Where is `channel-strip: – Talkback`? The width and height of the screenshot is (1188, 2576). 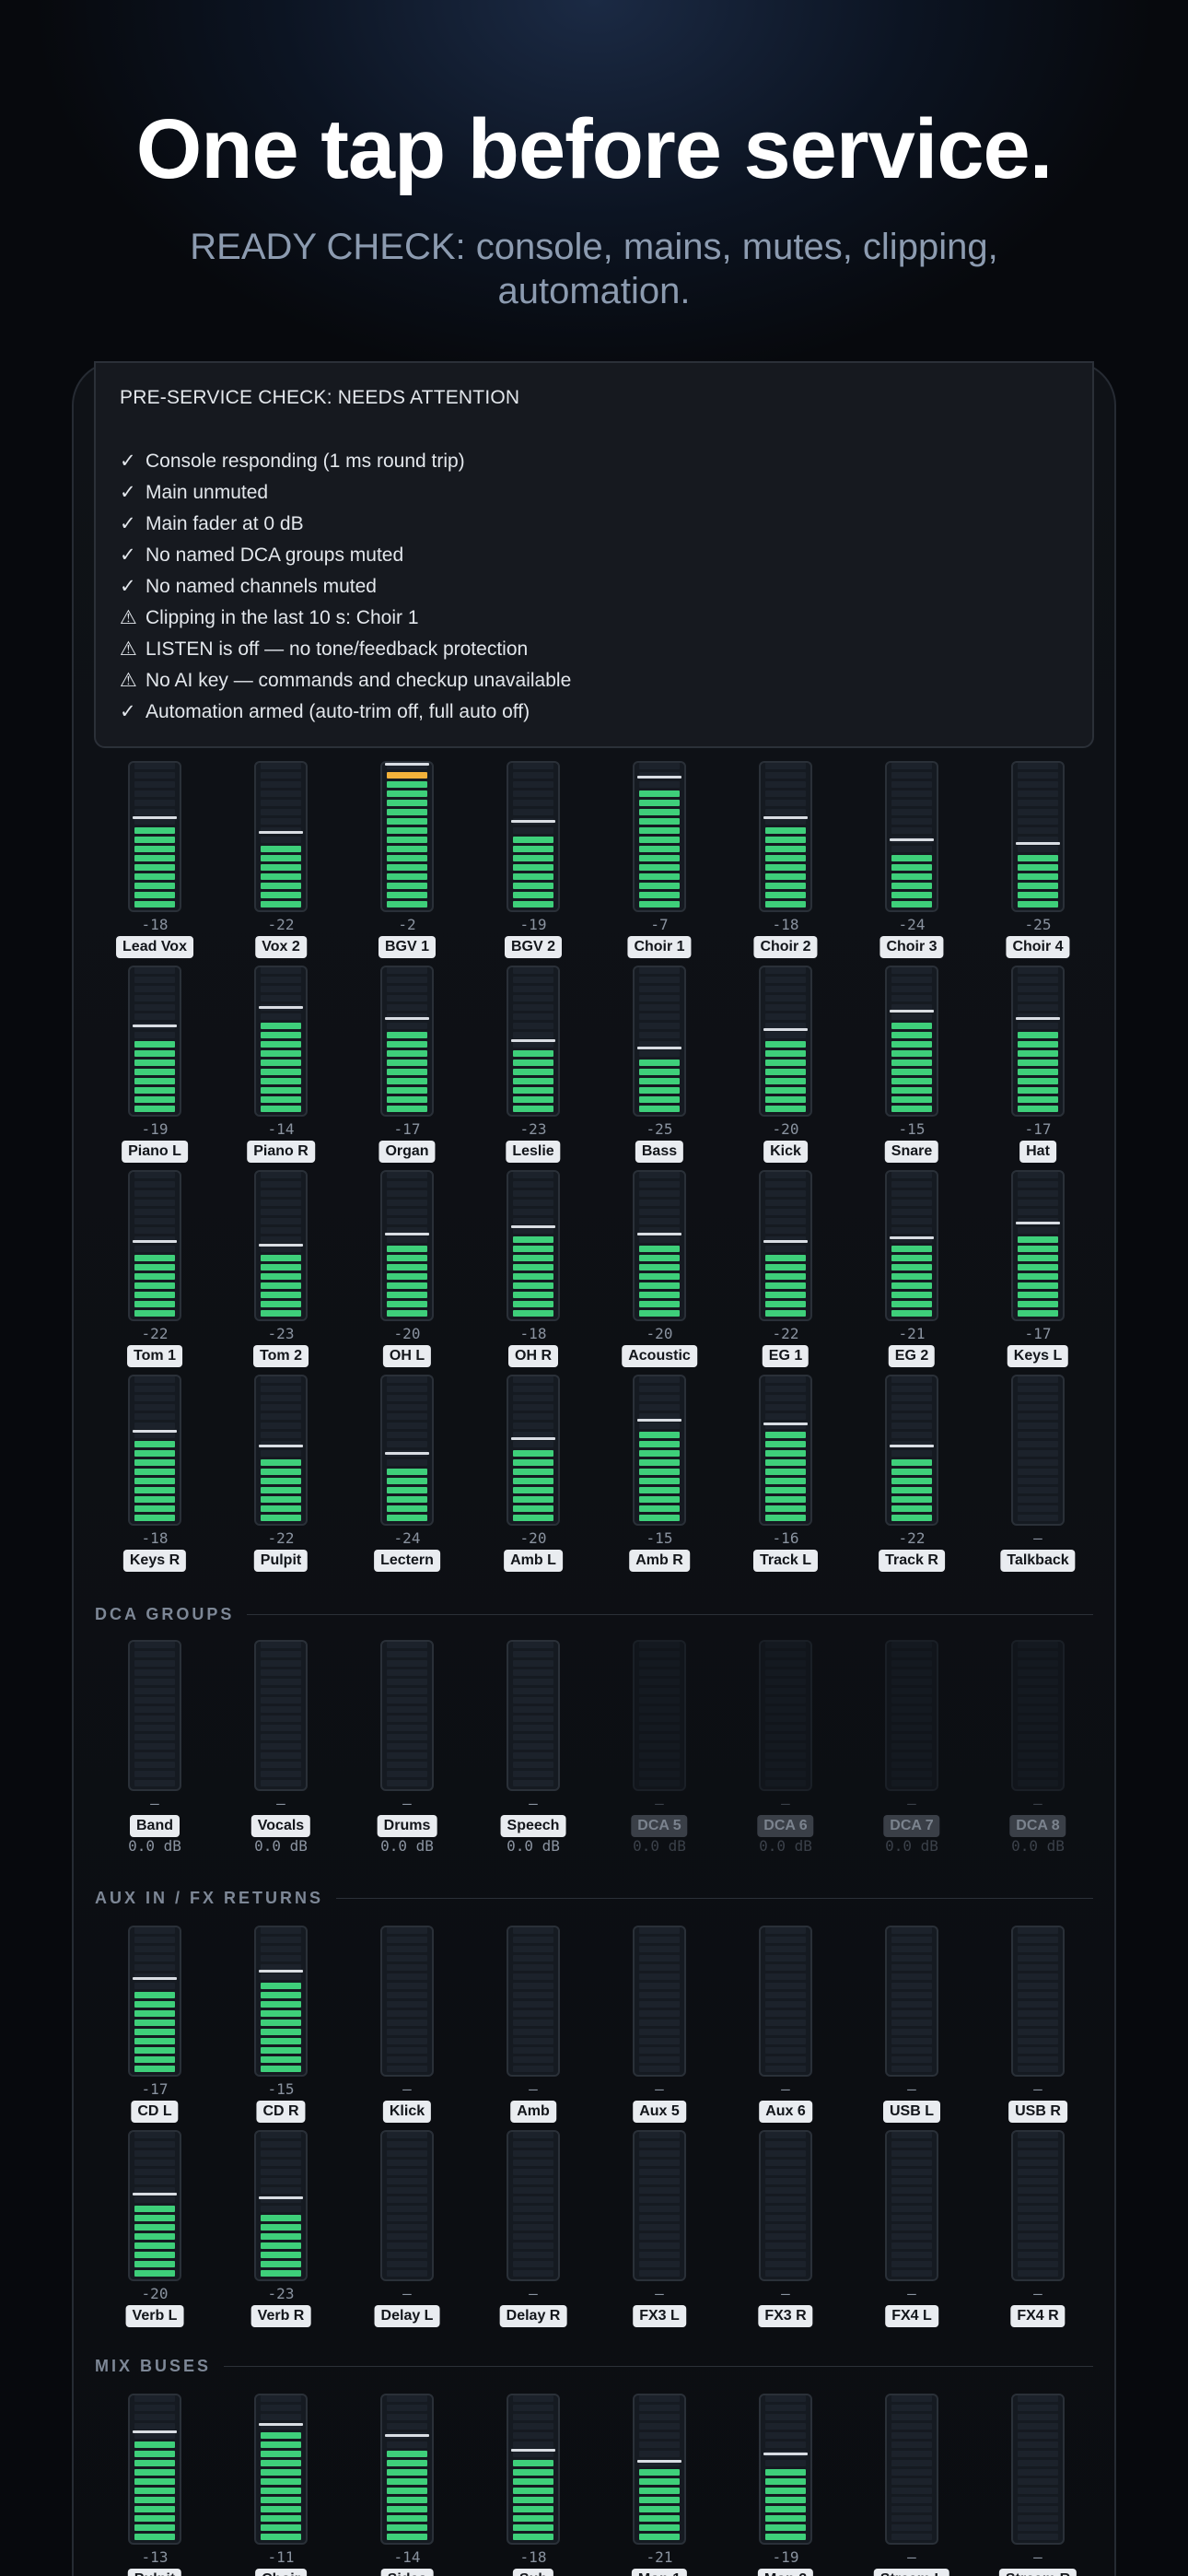 channel-strip: – Talkback is located at coordinates (1040, 1477).